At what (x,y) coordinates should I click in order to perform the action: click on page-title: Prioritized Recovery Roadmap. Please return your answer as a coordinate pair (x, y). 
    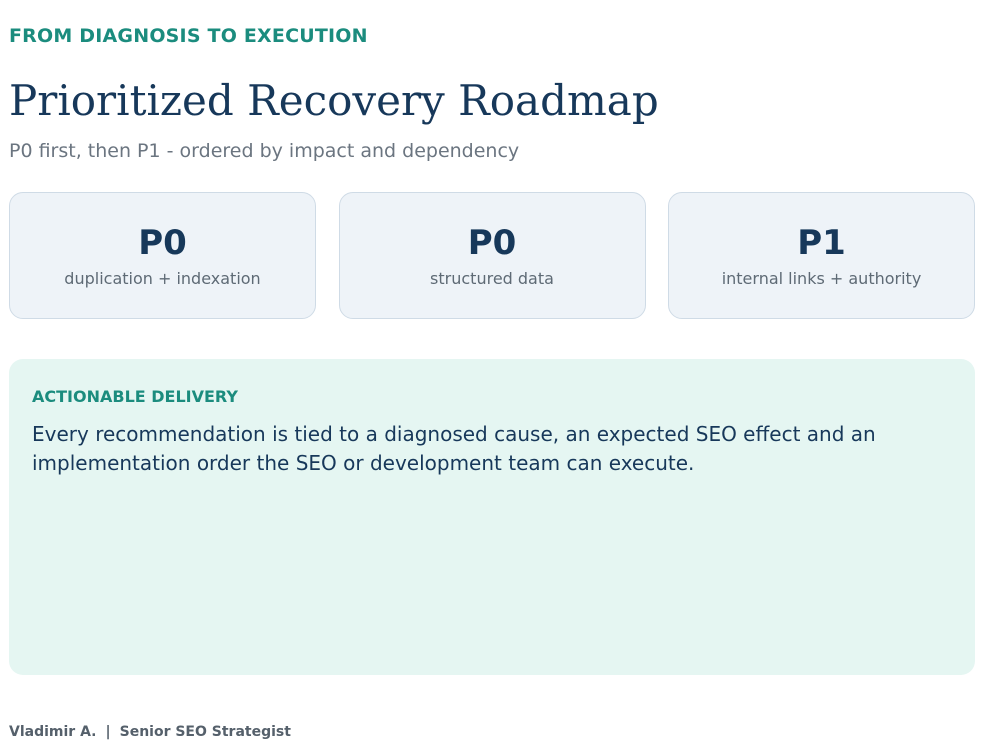
    Looking at the image, I should click on (334, 100).